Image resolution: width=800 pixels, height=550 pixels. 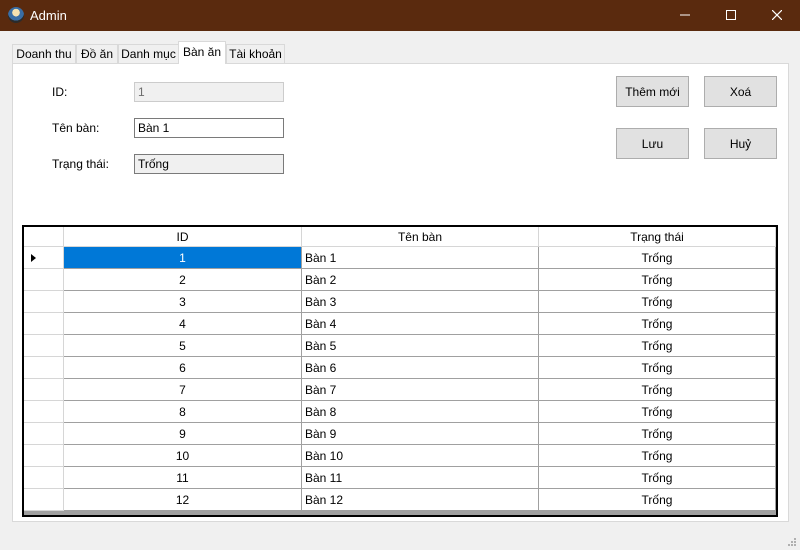 I want to click on tab-revenue: Doanh thu, so click(x=44, y=53).